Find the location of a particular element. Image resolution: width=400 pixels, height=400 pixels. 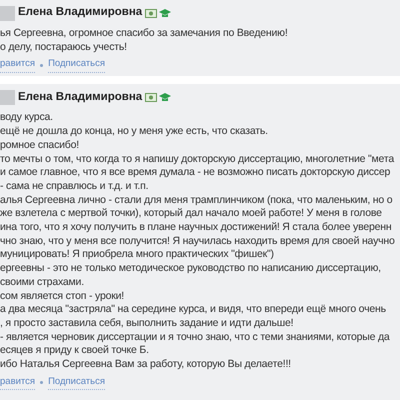

comment-text-line: же взлетела с мертвой точки), который дал начало моей работе! У меня в голове is located at coordinates (191, 214).